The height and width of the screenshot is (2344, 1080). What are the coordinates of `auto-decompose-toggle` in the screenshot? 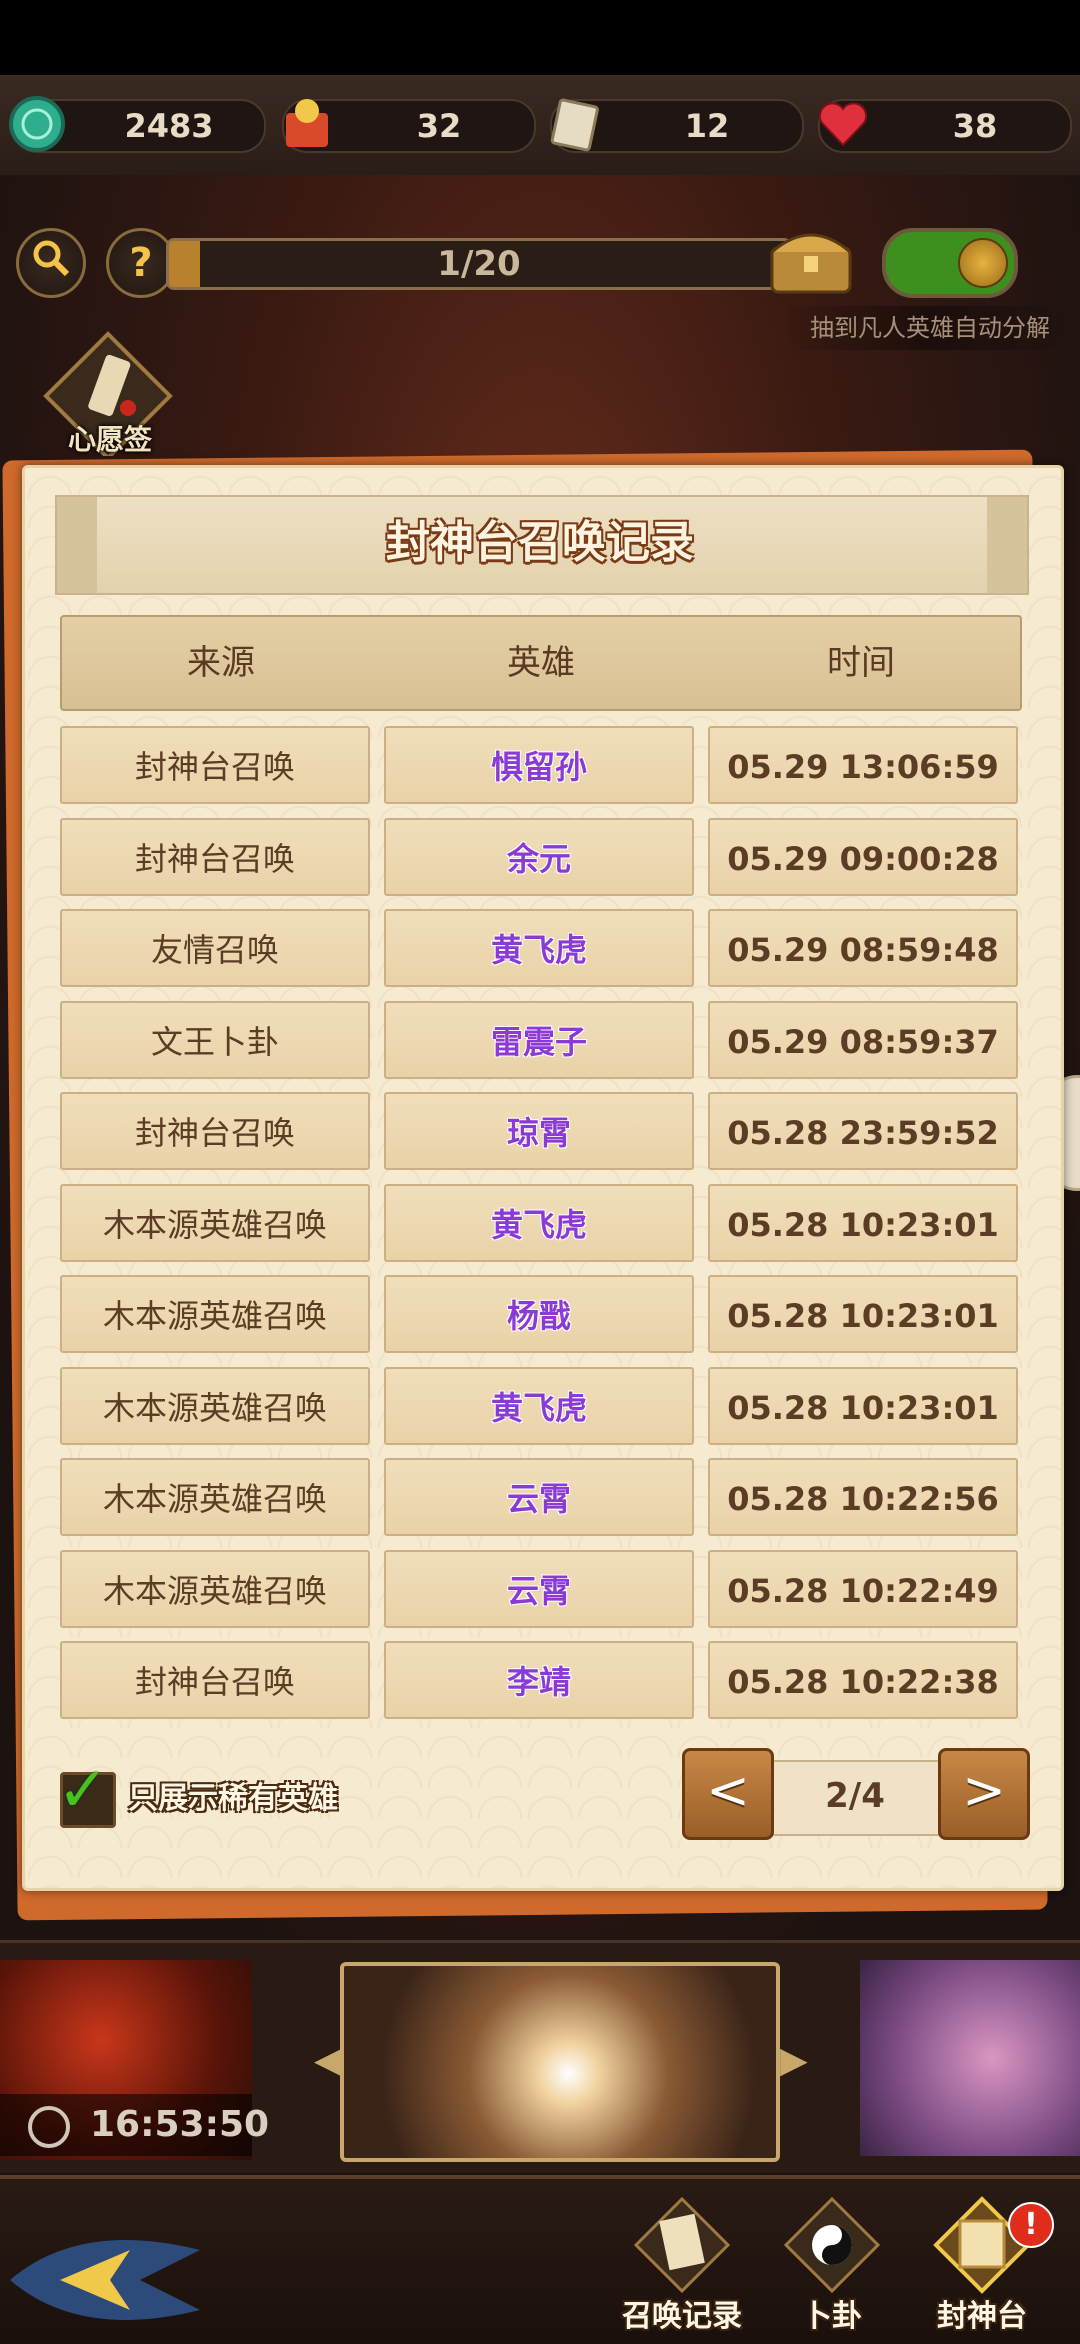 It's located at (950, 263).